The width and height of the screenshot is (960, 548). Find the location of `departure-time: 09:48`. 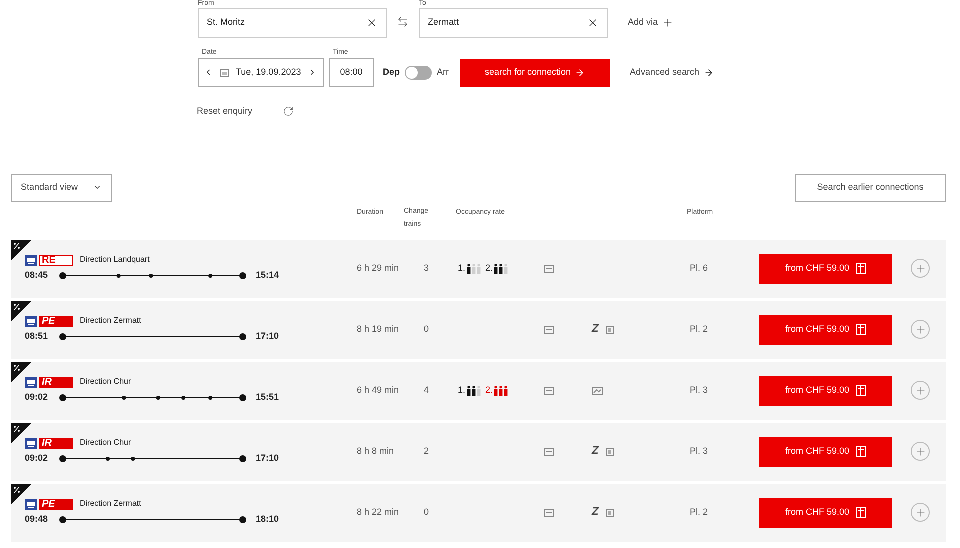

departure-time: 09:48 is located at coordinates (37, 519).